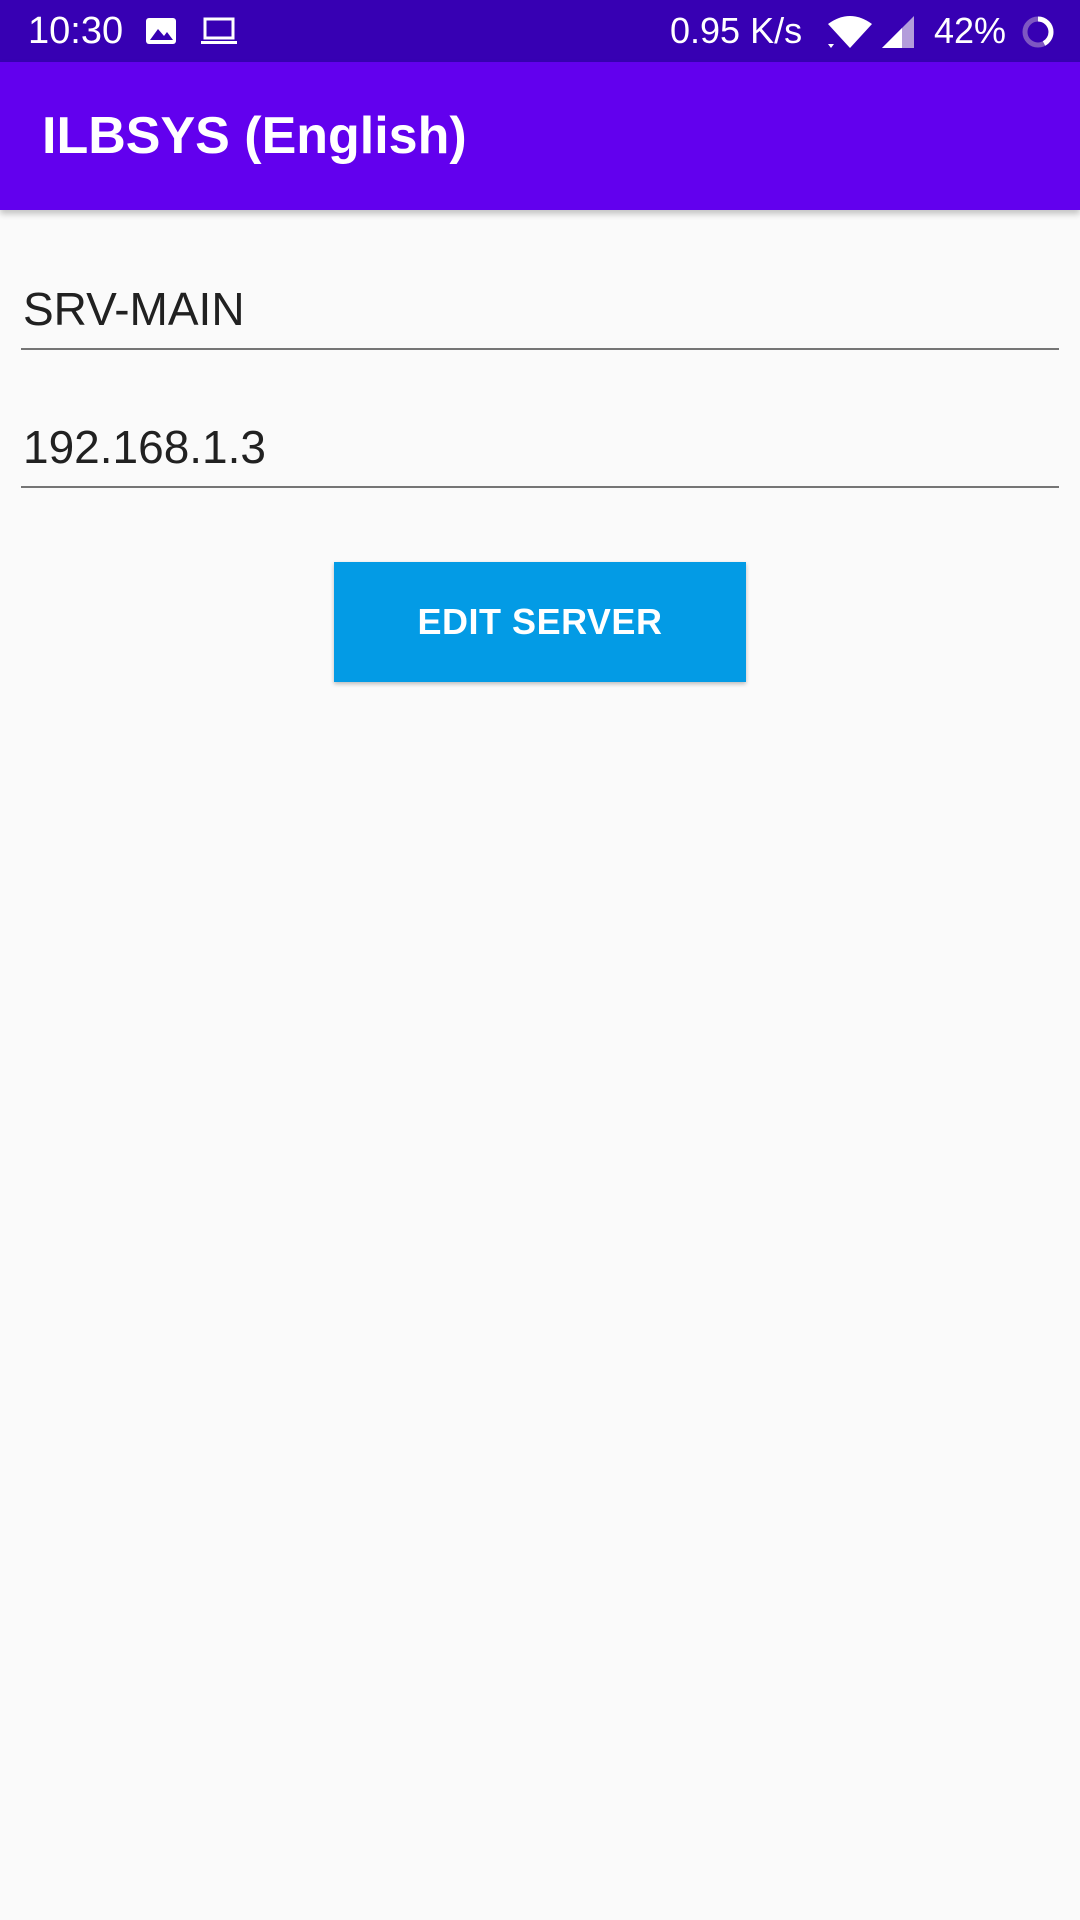  I want to click on gallery-icon, so click(161, 31).